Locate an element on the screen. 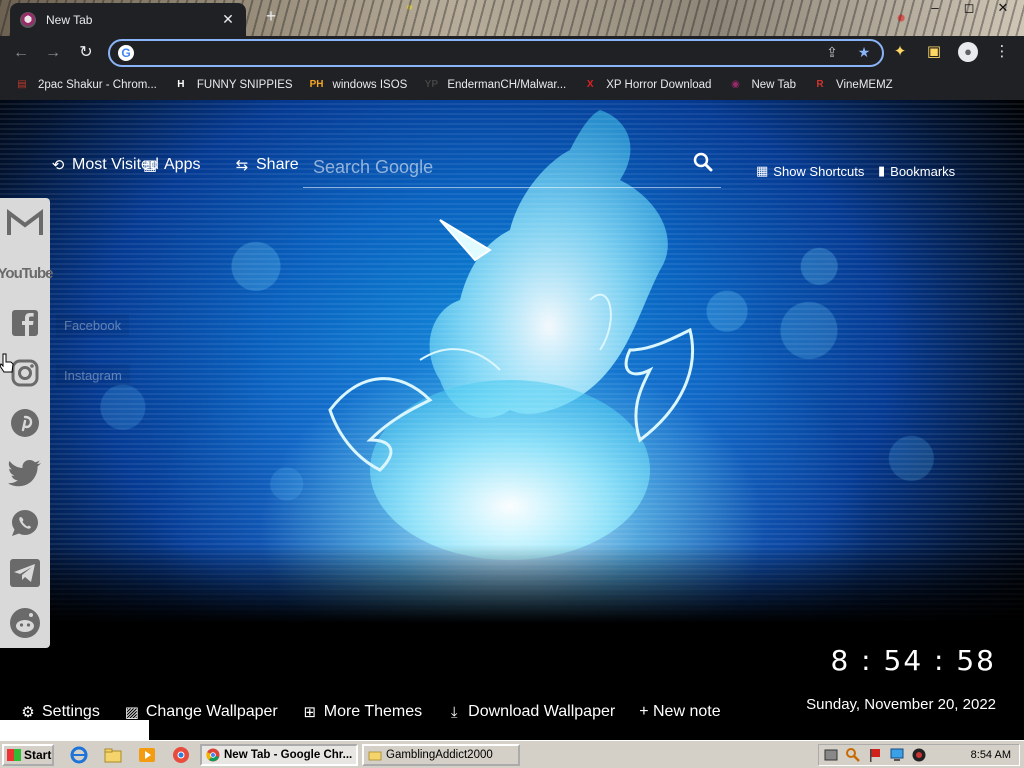  bookmark-newtab-icon: ◉ is located at coordinates (735, 84).